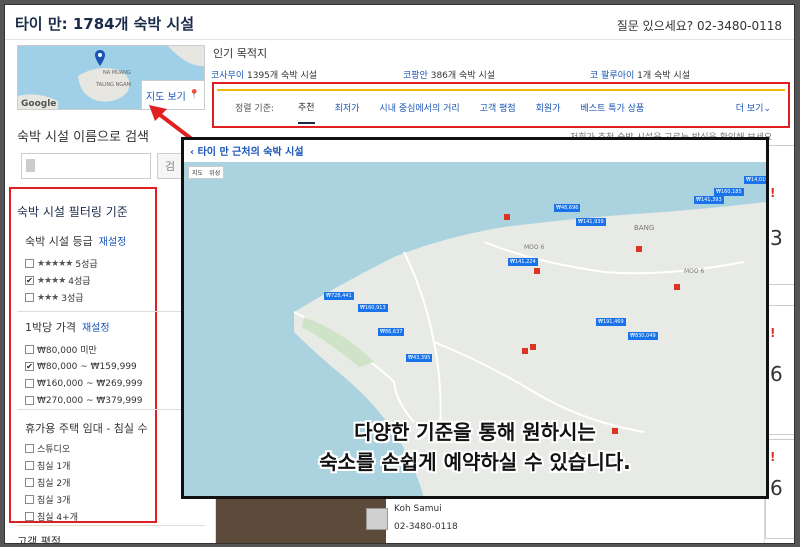 The height and width of the screenshot is (547, 800). What do you see at coordinates (306, 107) in the screenshot?
I see `sort-recommended: 추천` at bounding box center [306, 107].